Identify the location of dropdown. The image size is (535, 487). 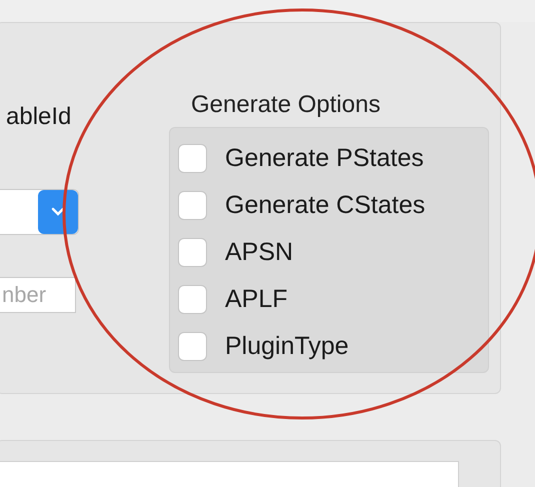
(39, 212).